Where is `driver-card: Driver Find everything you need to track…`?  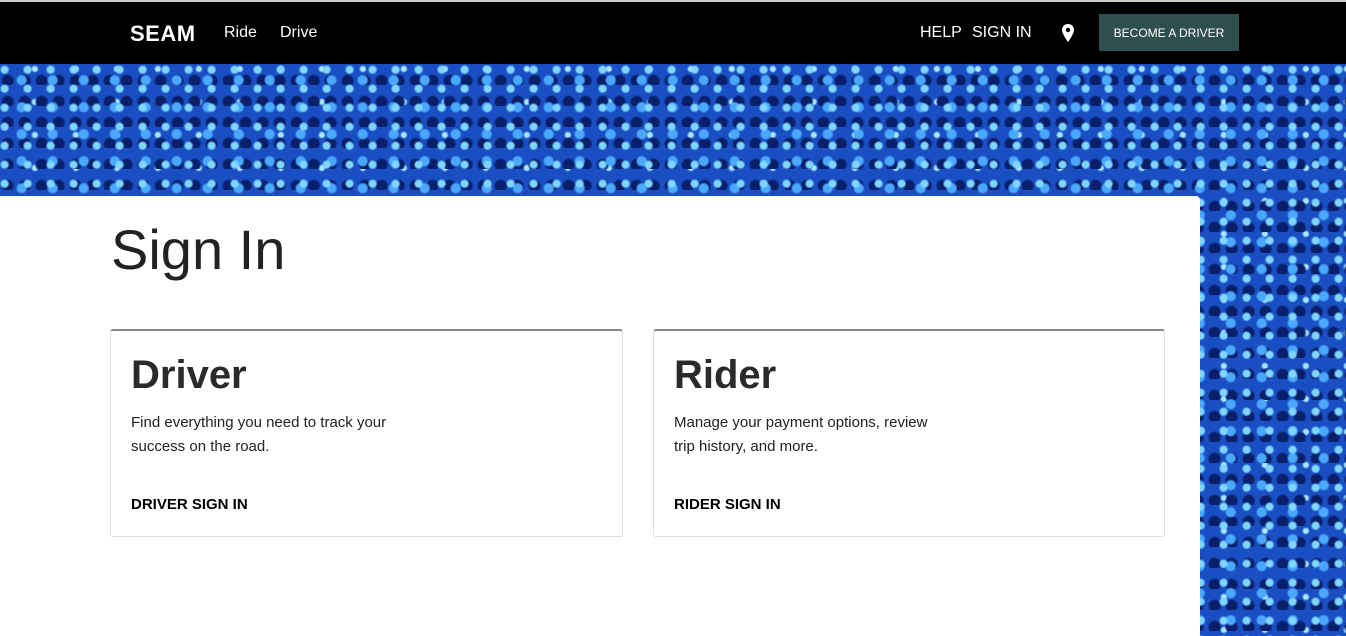
driver-card: Driver Find everything you need to track… is located at coordinates (366, 433).